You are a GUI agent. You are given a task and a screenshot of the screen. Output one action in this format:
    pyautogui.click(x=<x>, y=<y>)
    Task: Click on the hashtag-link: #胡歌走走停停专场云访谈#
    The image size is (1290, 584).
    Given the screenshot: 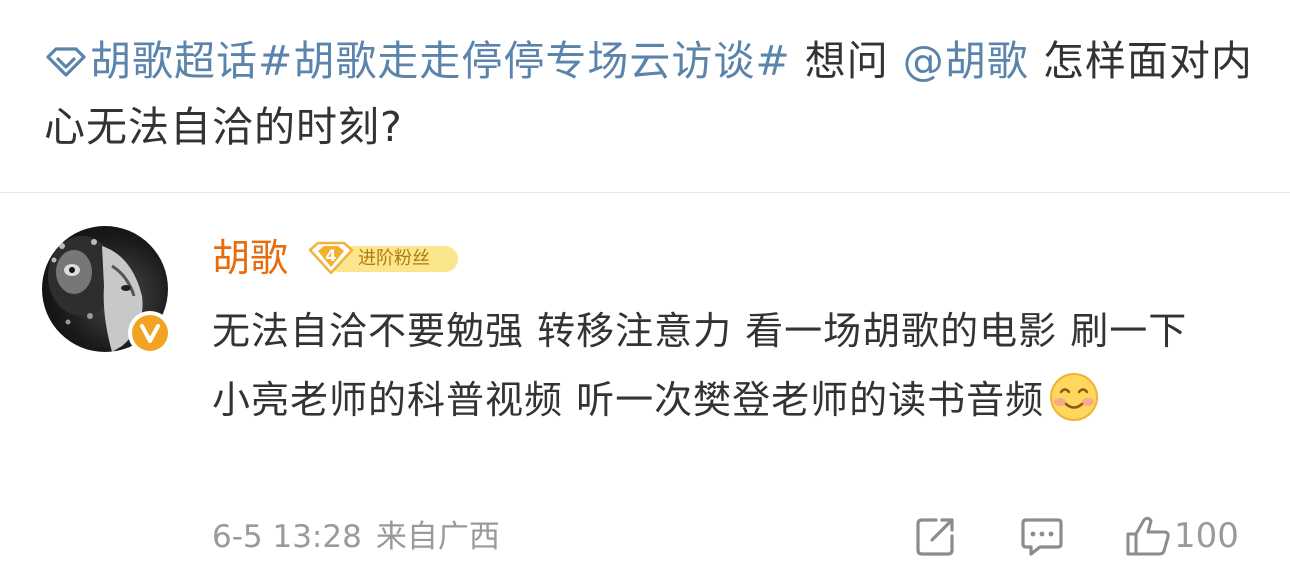 What is the action you would take?
    pyautogui.click(x=524, y=61)
    